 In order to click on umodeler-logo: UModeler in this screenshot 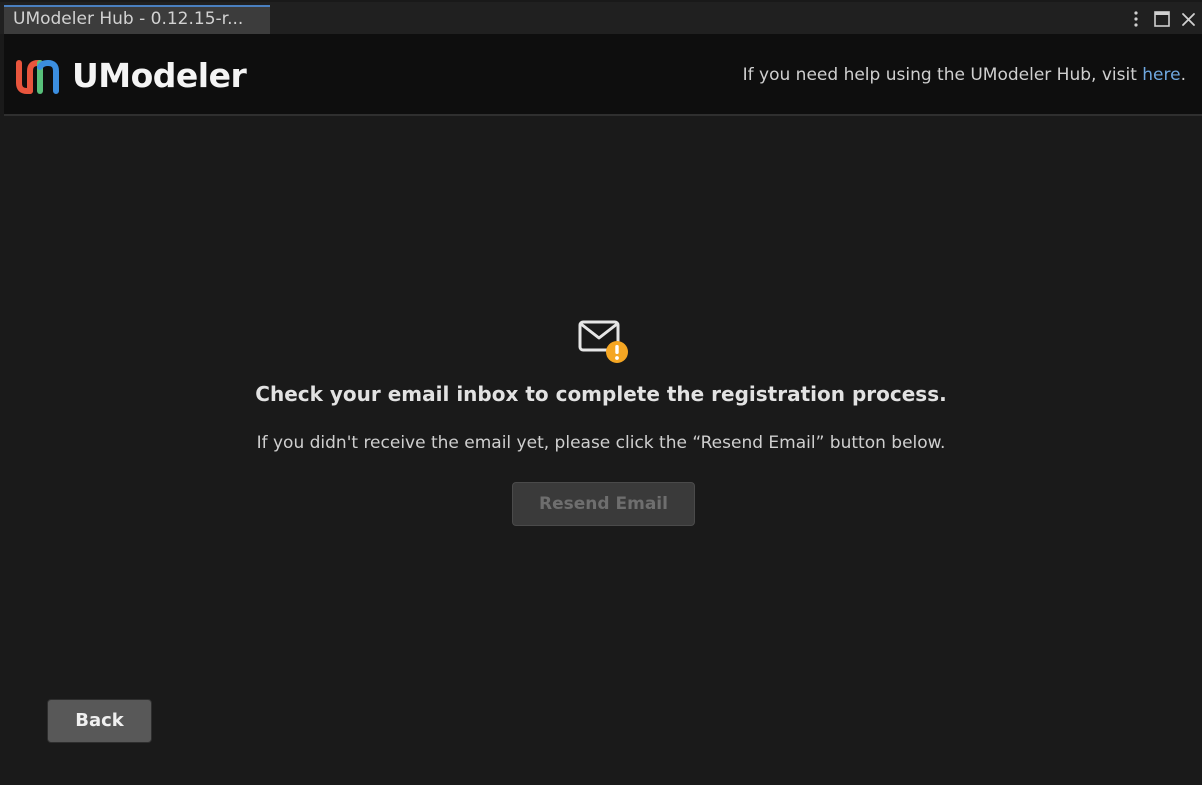, I will do `click(131, 76)`.